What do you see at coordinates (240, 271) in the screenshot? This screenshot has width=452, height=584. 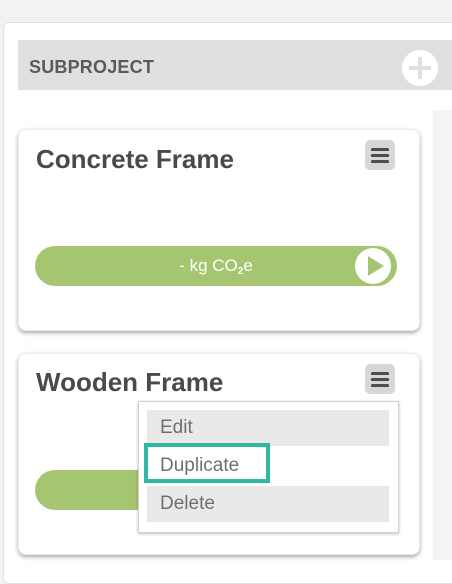 I see `co2-subscript: 2` at bounding box center [240, 271].